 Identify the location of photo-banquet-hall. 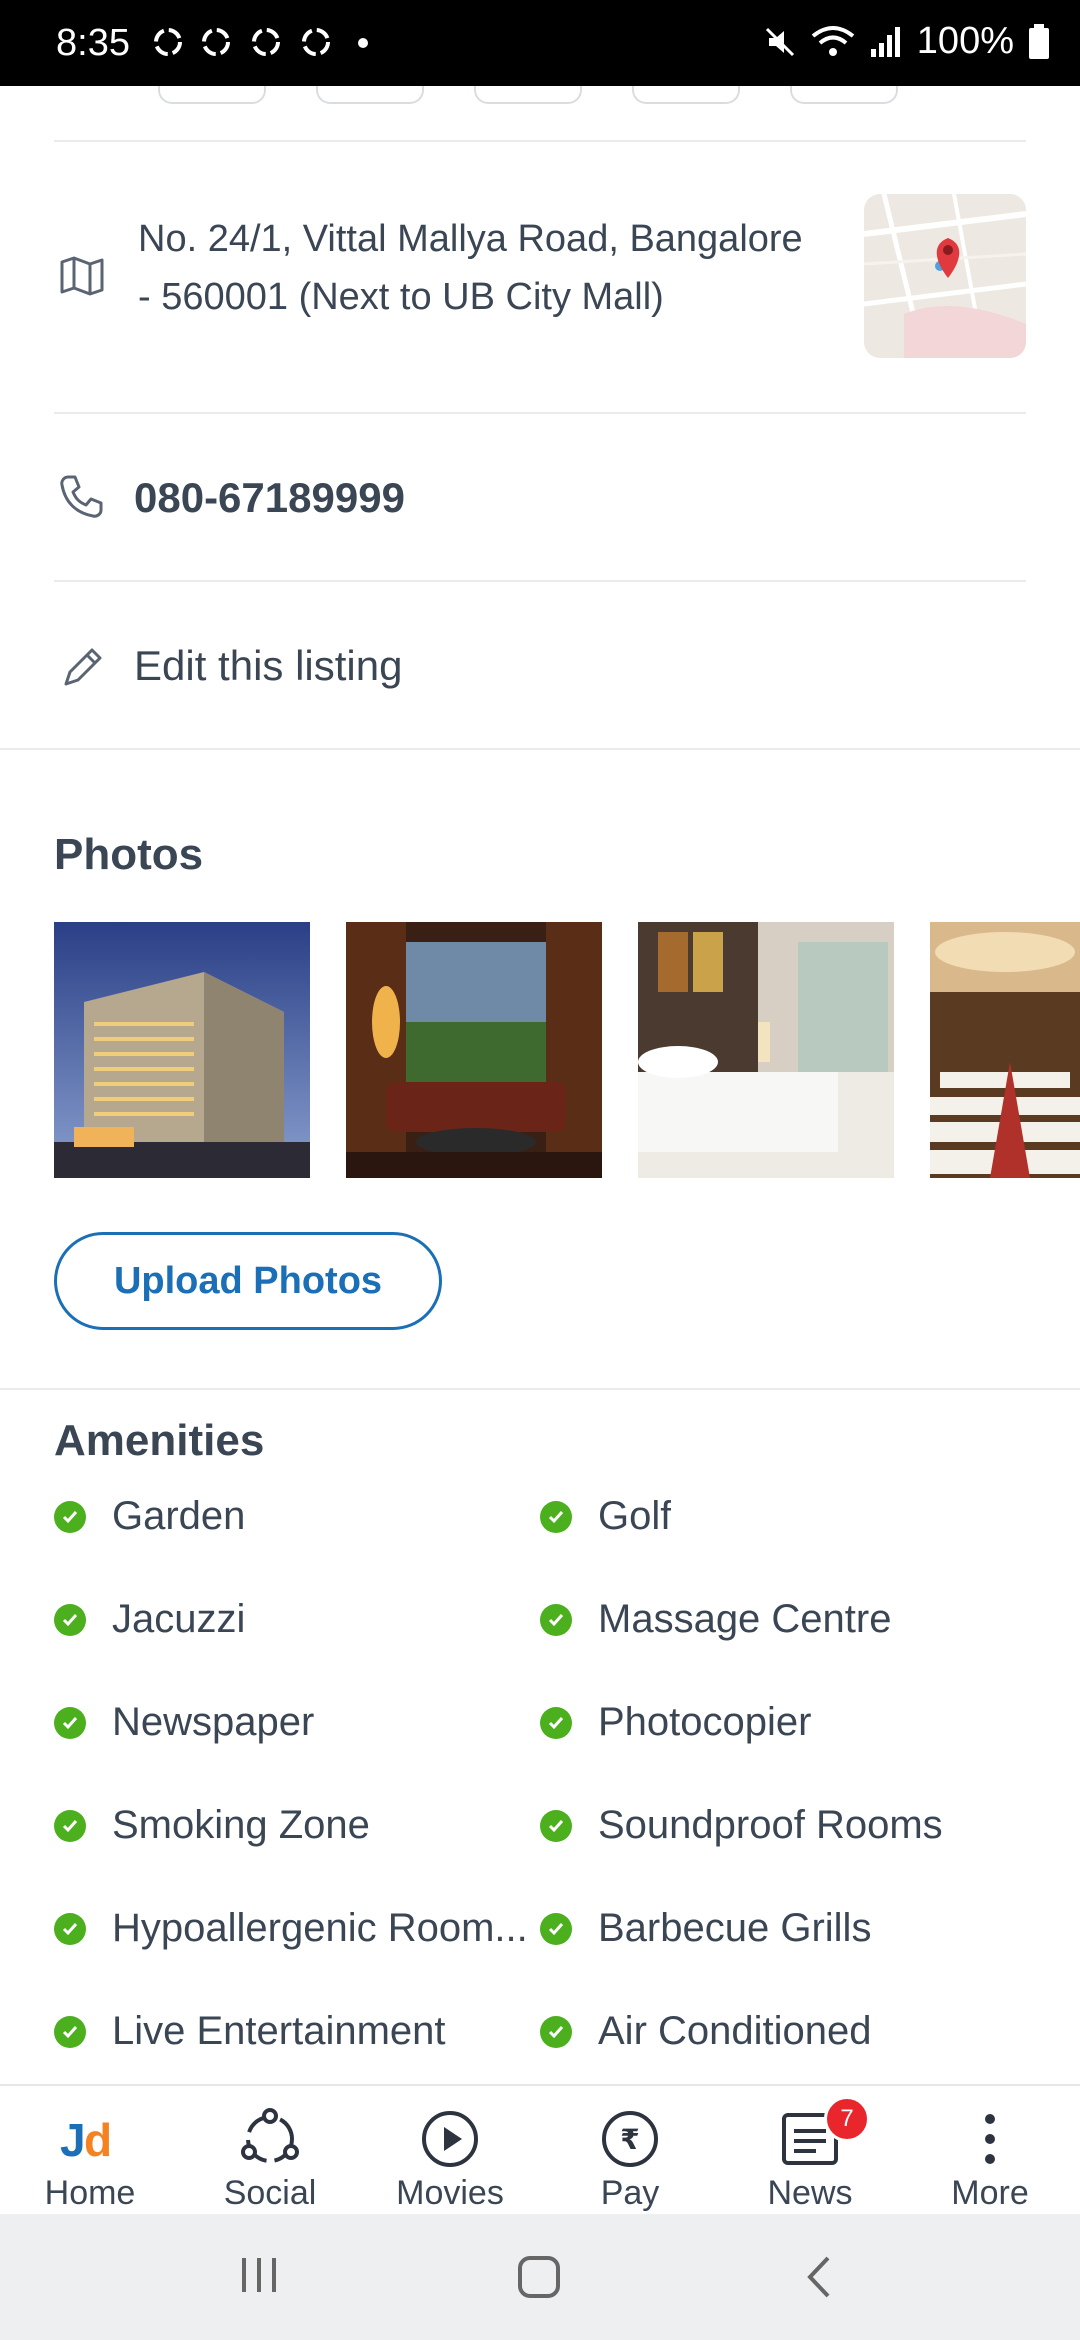
(1005, 1050).